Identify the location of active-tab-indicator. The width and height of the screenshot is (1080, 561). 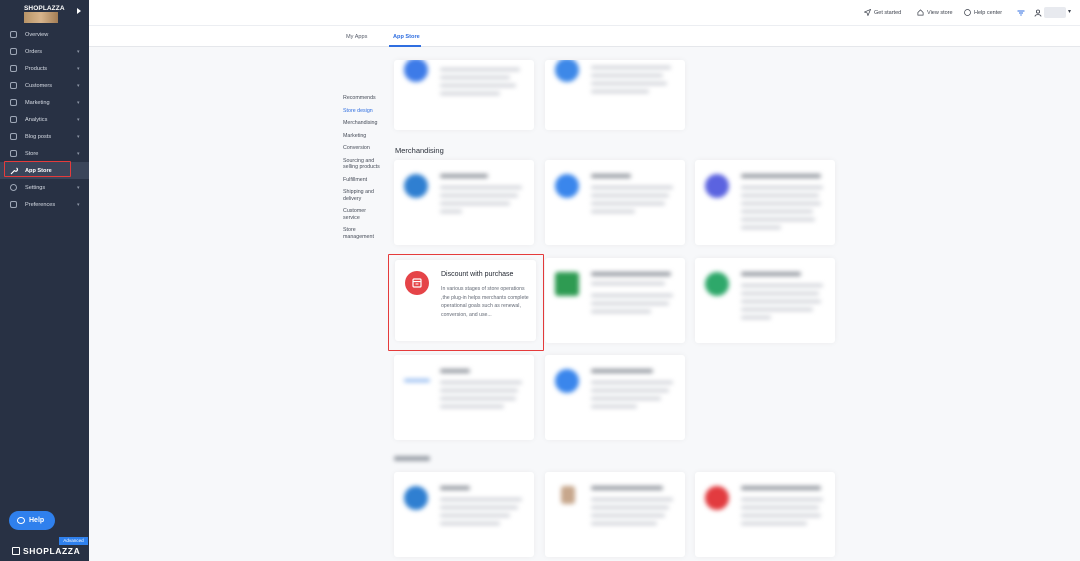
(405, 46).